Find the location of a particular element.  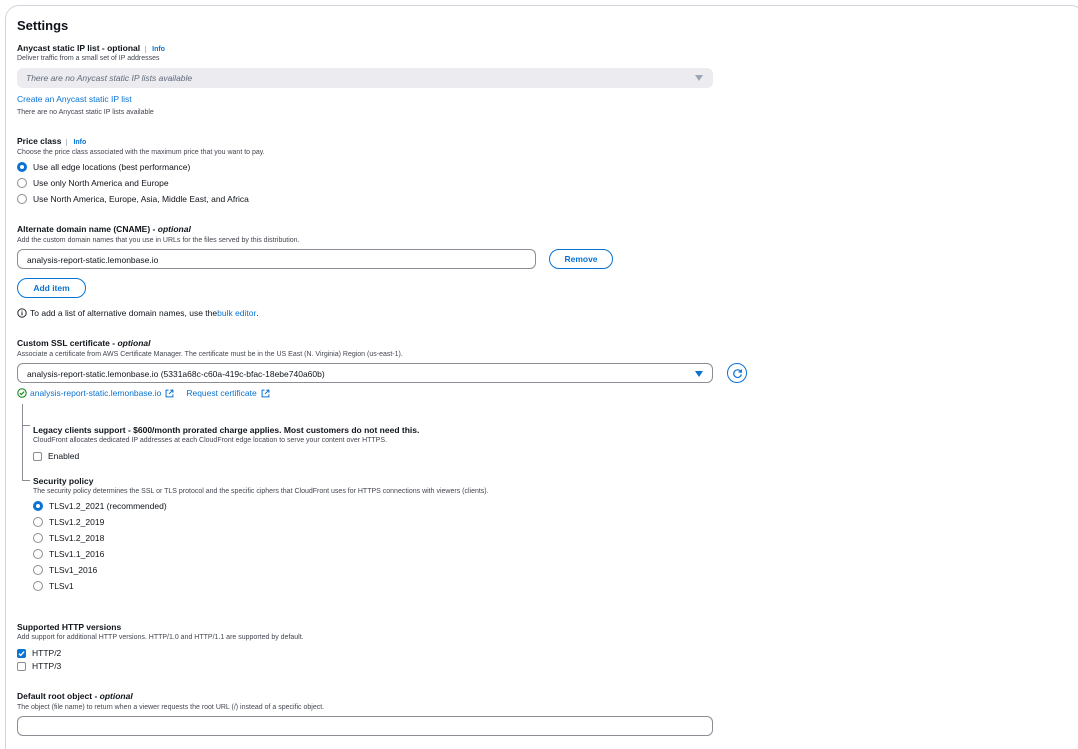

refresh-button is located at coordinates (737, 373).